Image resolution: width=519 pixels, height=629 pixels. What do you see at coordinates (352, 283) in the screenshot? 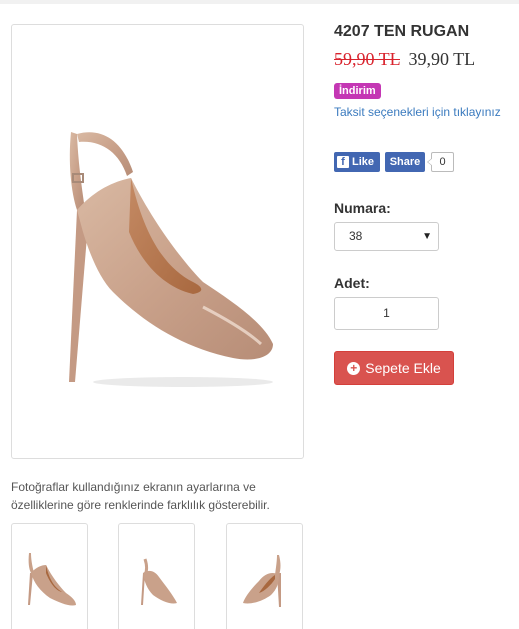
I see `quantity-label: Adet:` at bounding box center [352, 283].